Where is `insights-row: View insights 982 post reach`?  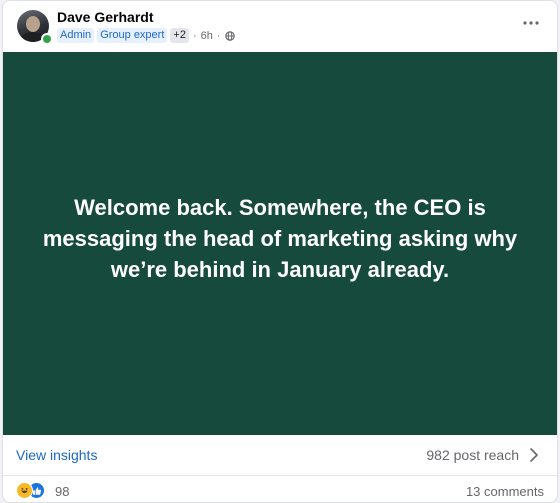
insights-row: View insights 982 post reach is located at coordinates (280, 455).